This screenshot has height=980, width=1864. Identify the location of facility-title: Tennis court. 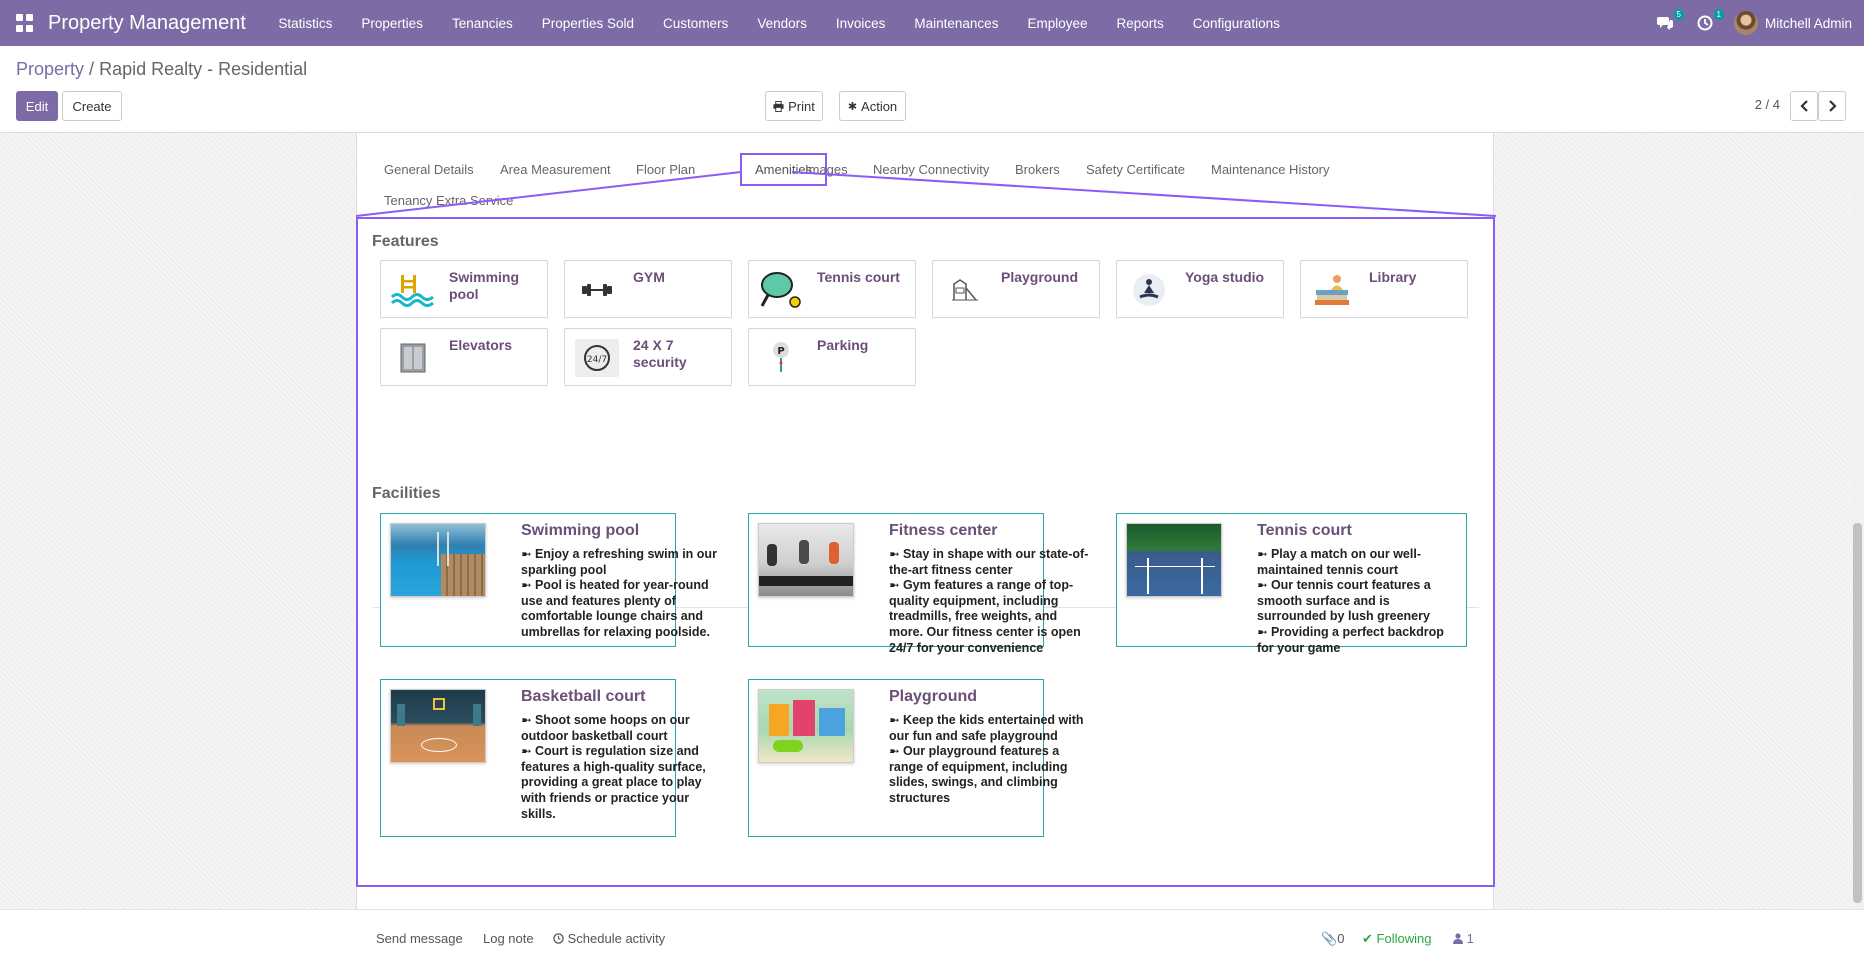
(1304, 530).